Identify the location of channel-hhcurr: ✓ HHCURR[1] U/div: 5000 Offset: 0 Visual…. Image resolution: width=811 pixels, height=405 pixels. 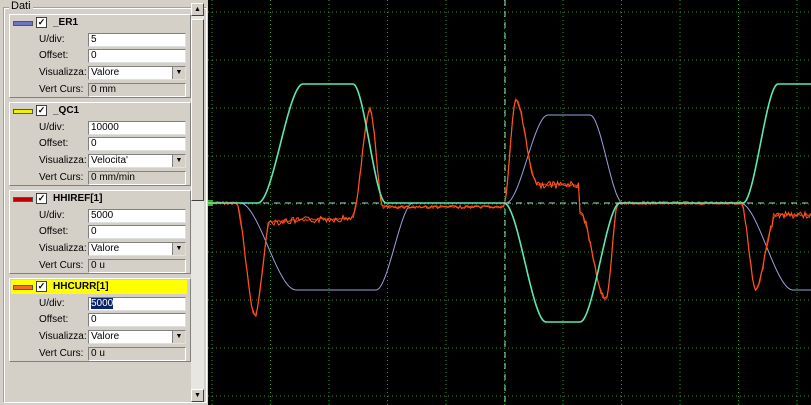
(100, 320).